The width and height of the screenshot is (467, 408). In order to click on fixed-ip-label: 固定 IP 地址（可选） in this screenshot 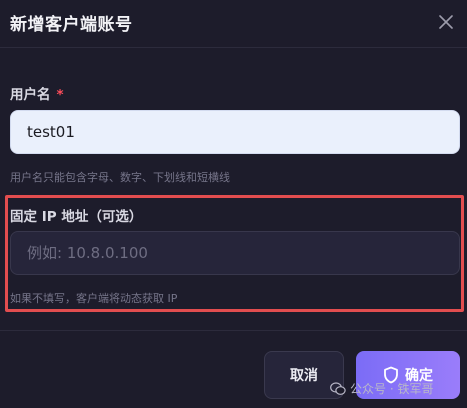, I will do `click(76, 217)`.